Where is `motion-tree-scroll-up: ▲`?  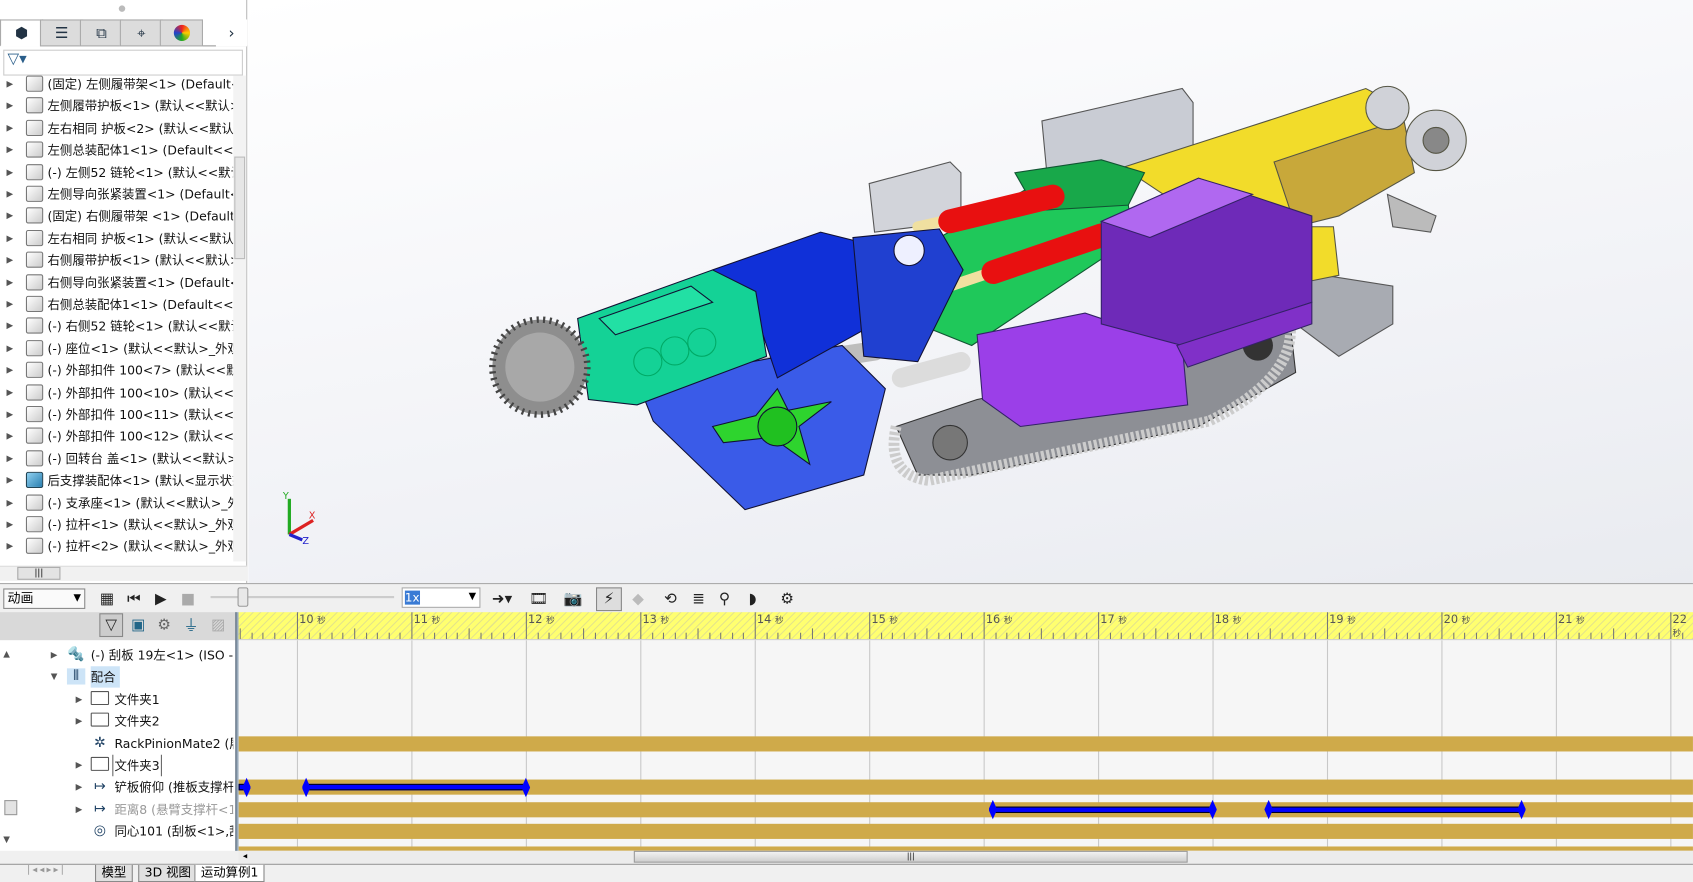 motion-tree-scroll-up: ▲ is located at coordinates (6, 654).